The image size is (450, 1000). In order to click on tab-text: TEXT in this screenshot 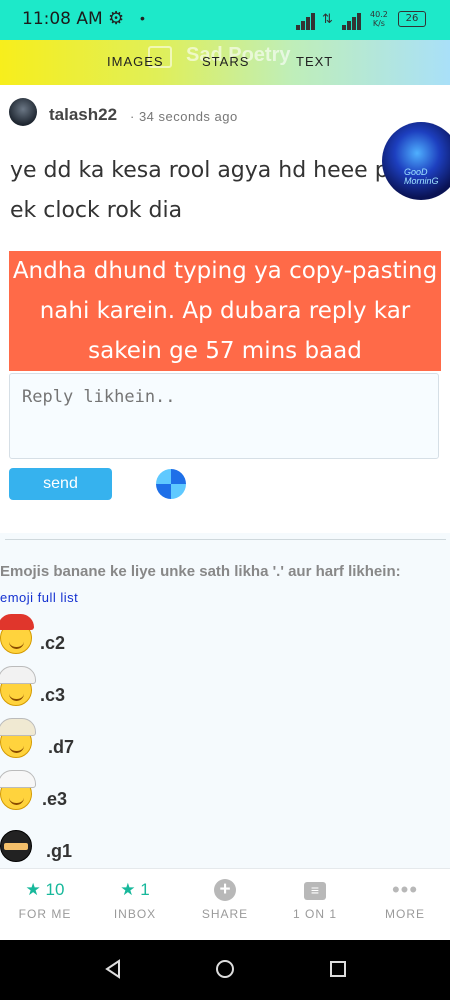, I will do `click(314, 61)`.